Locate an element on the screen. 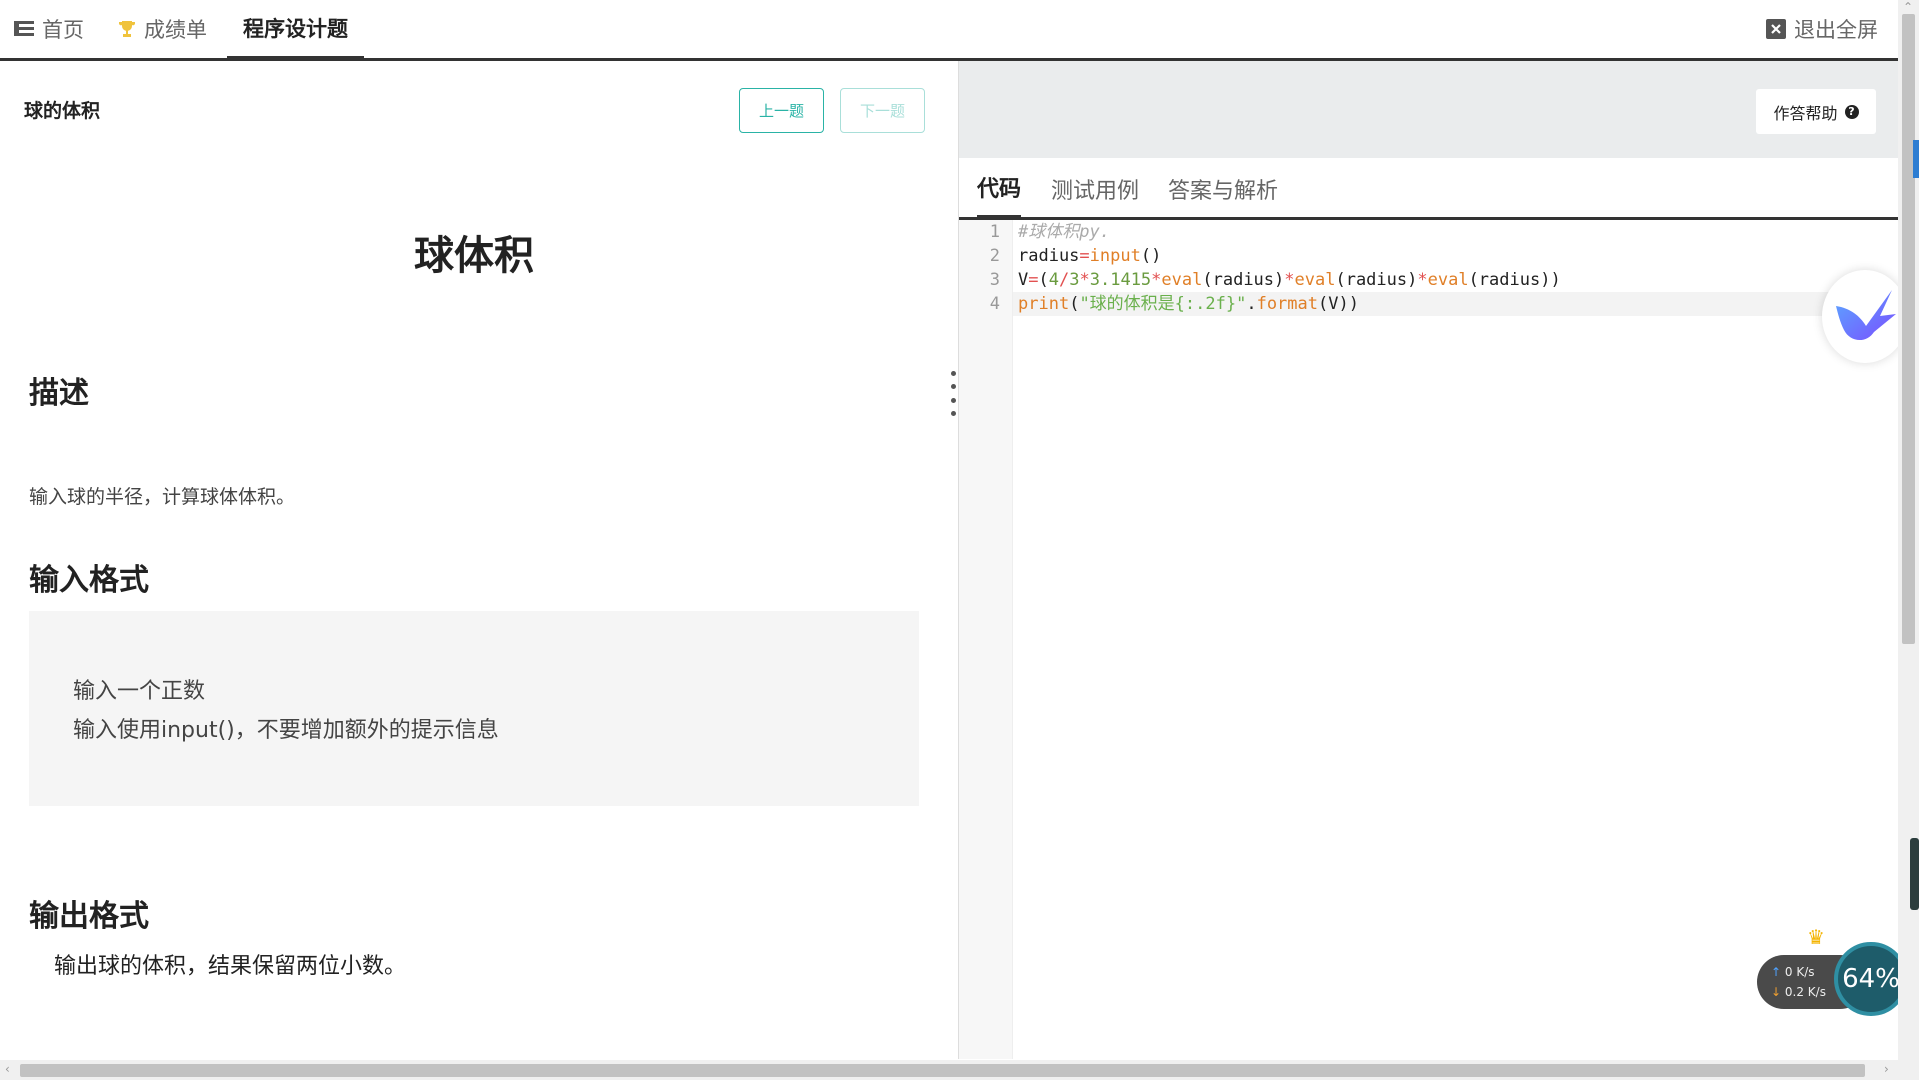 This screenshot has width=1919, height=1080. tab-test-cases: 测试用例 is located at coordinates (1095, 189).